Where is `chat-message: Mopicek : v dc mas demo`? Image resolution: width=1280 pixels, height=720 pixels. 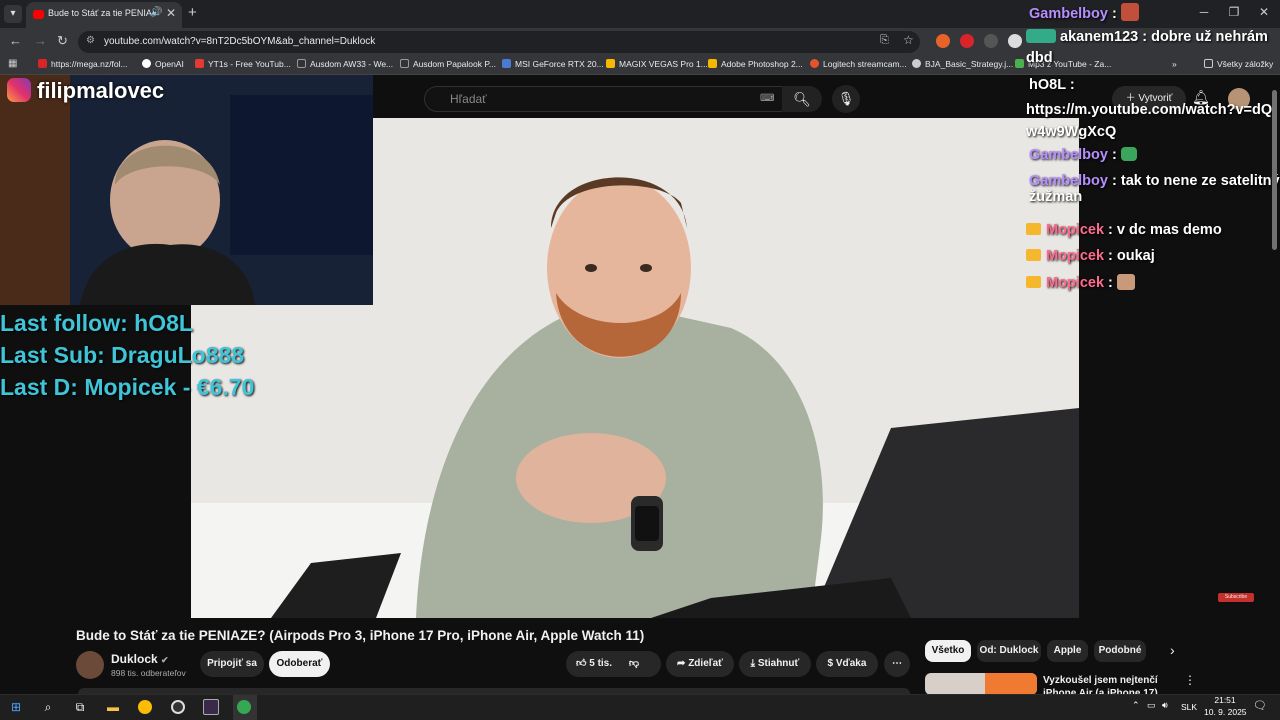
chat-message: Mopicek : v dc mas demo is located at coordinates (1124, 230).